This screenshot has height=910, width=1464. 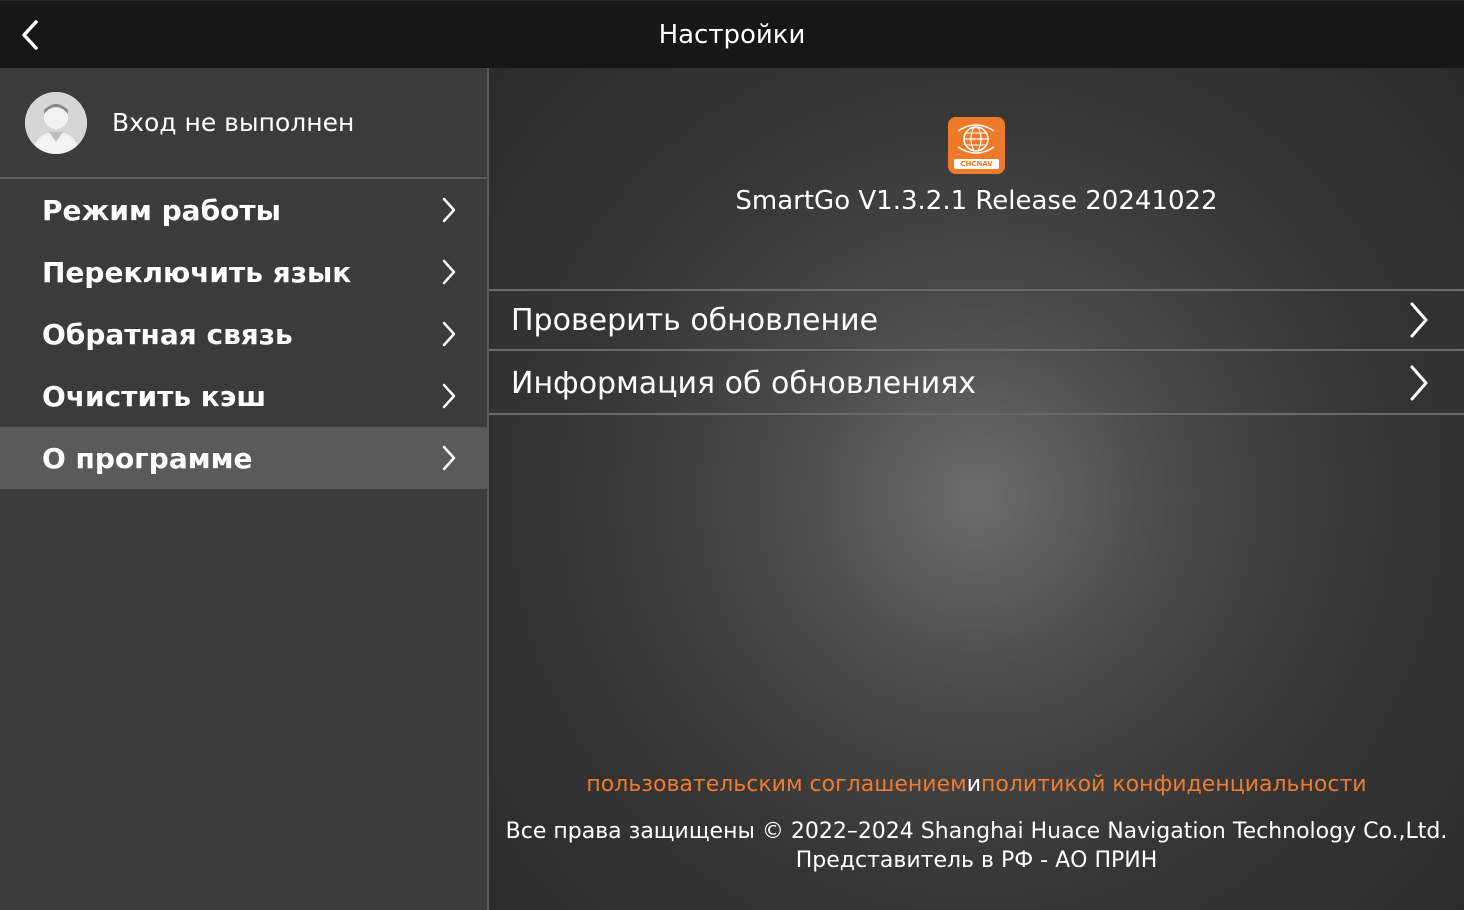 What do you see at coordinates (167, 334) in the screenshot?
I see `sidebar-item-label: Обратная связь` at bounding box center [167, 334].